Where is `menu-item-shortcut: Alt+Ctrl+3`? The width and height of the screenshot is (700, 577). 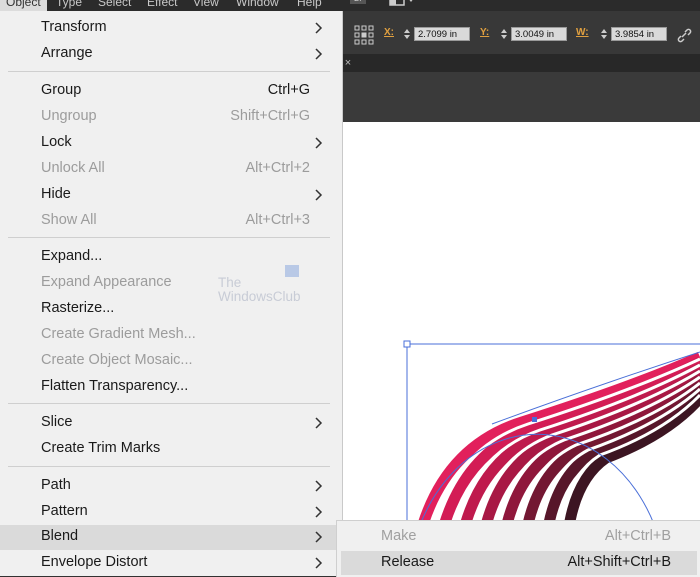
menu-item-shortcut: Alt+Ctrl+3 is located at coordinates (277, 220).